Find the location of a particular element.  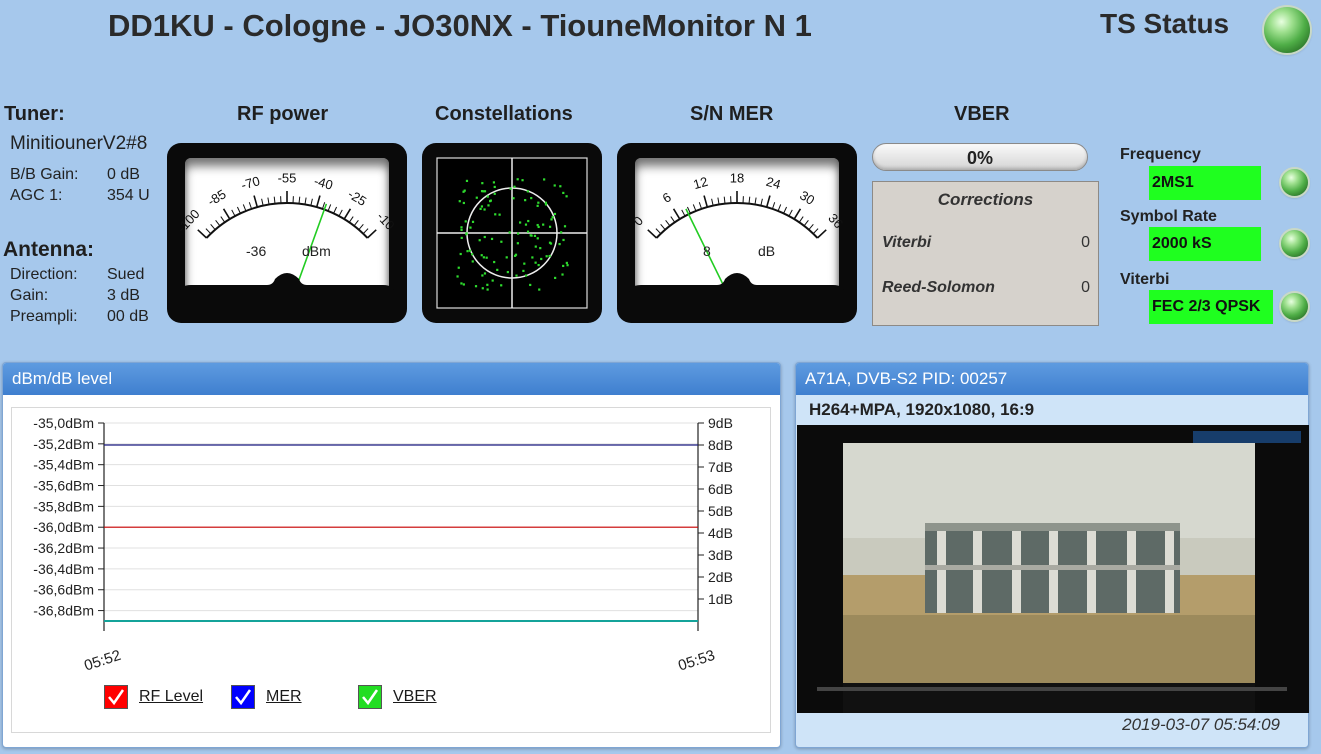

rf-level-legend-label: RF Level is located at coordinates (171, 697).